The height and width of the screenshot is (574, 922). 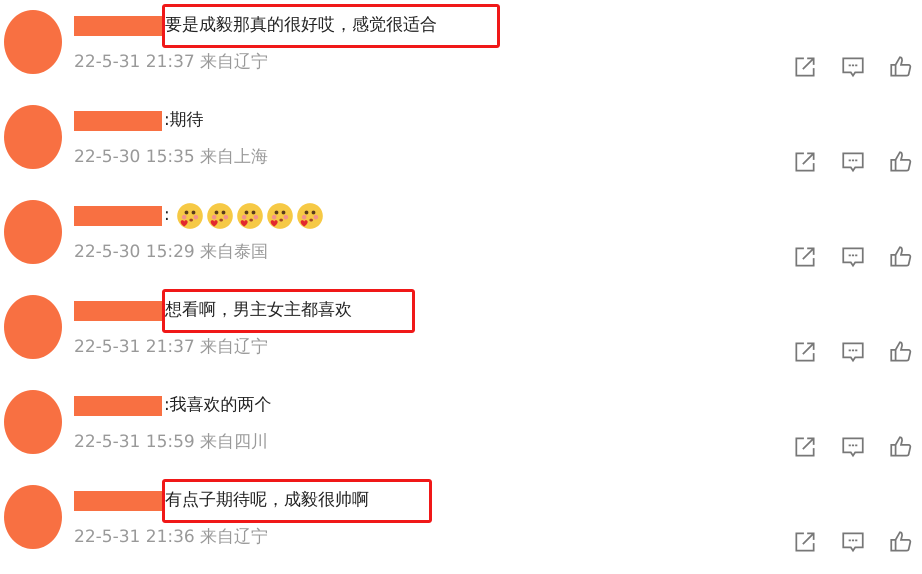 I want to click on comment-time: 22-5-30 15:29 来自泰国, so click(x=172, y=252).